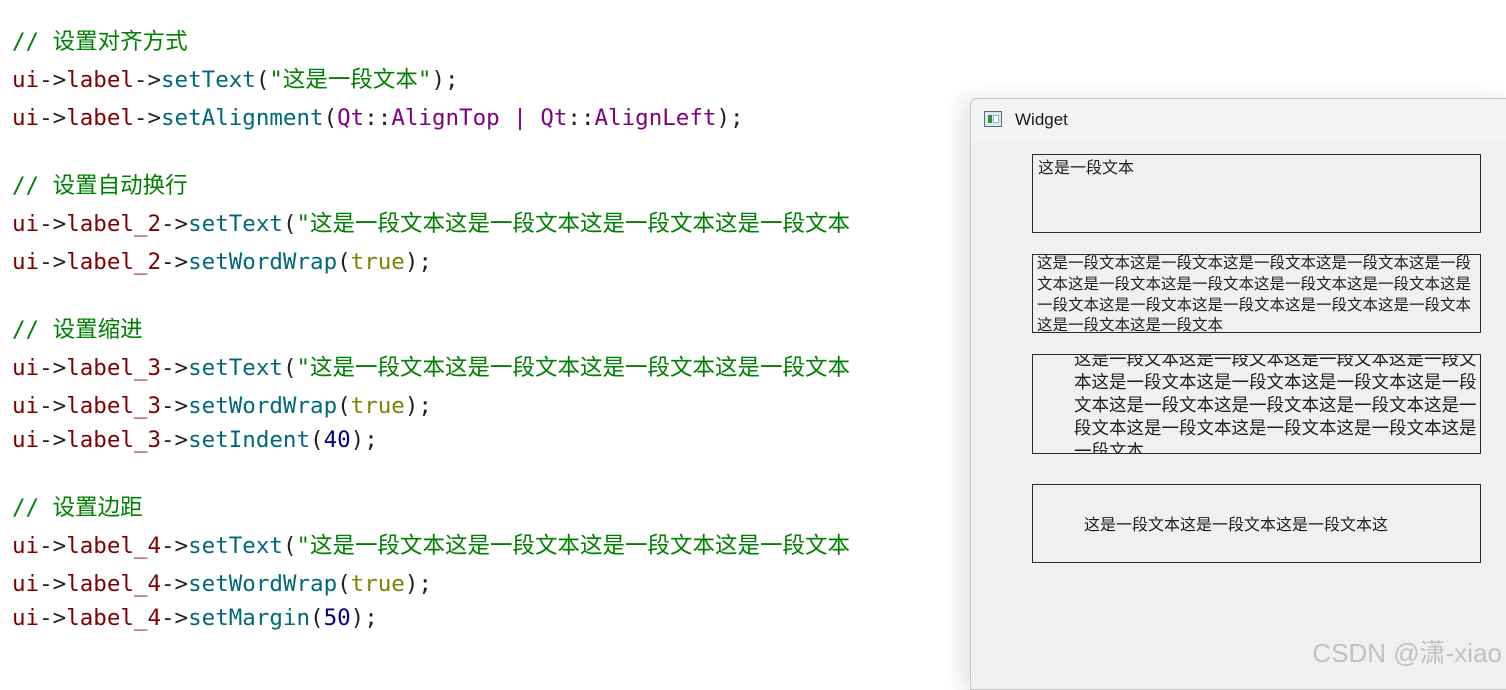  I want to click on token-enum: AlignLeft, so click(655, 118).